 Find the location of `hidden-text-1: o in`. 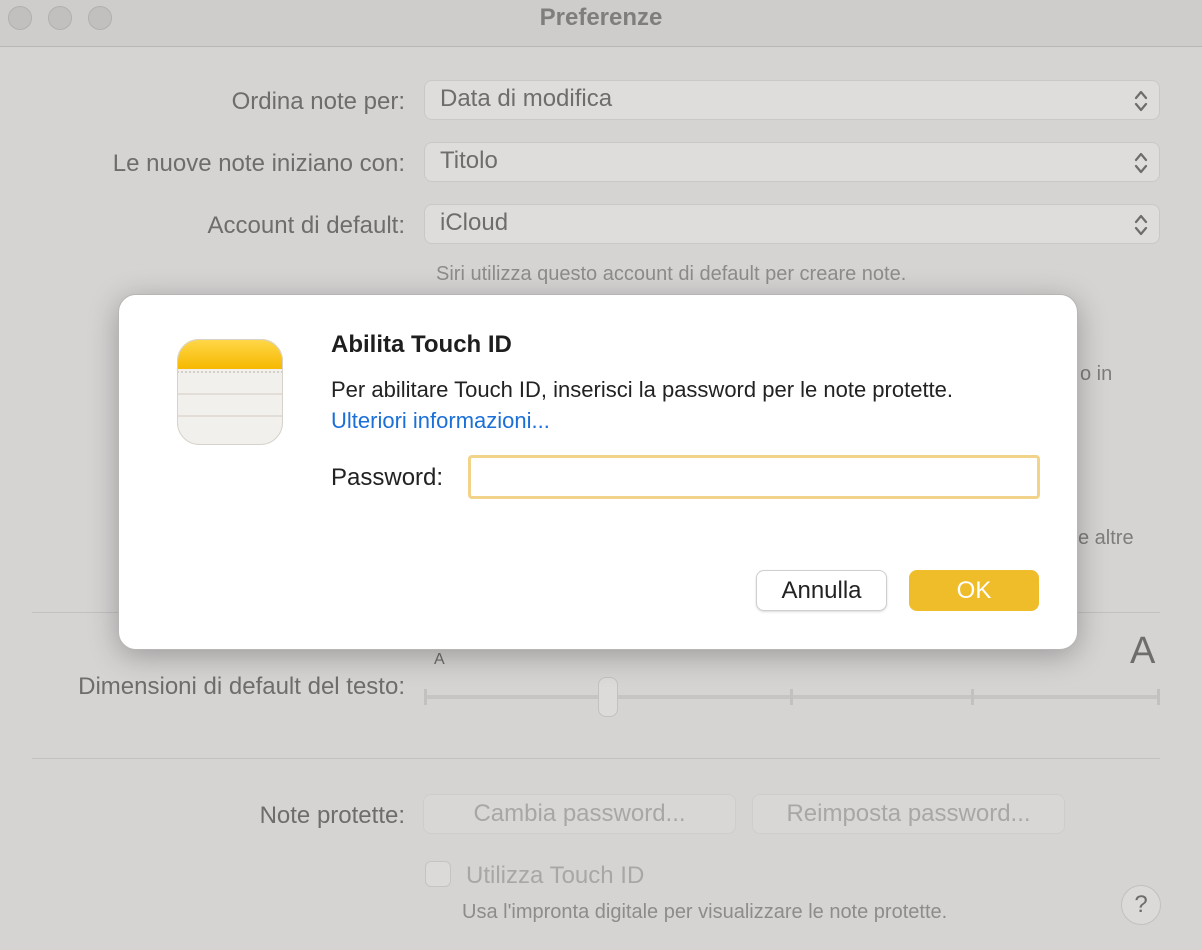

hidden-text-1: o in is located at coordinates (1096, 374).